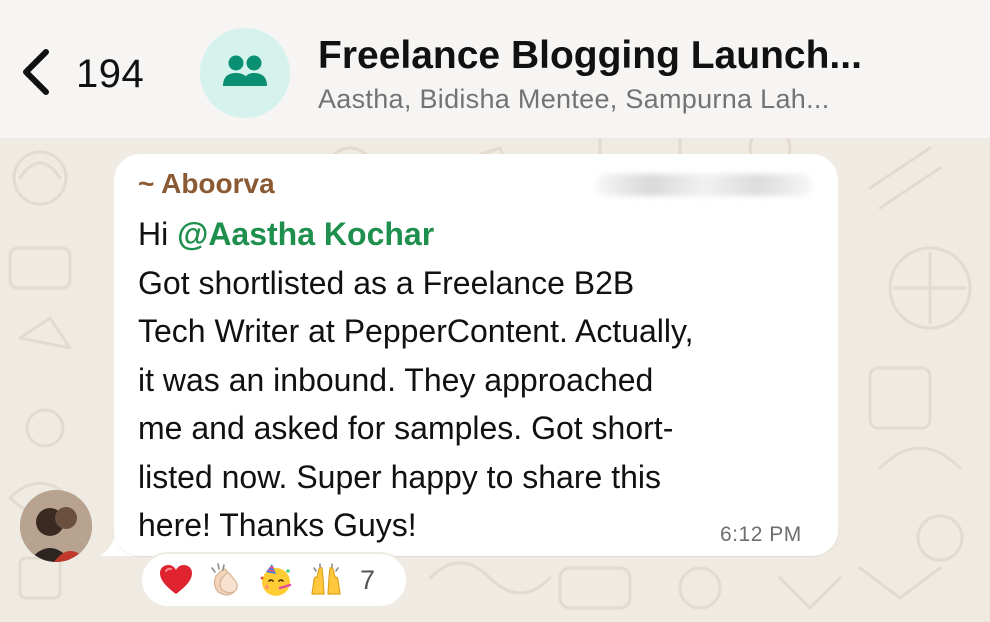  Describe the element at coordinates (35, 74) in the screenshot. I see `chevron-left-icon` at that location.